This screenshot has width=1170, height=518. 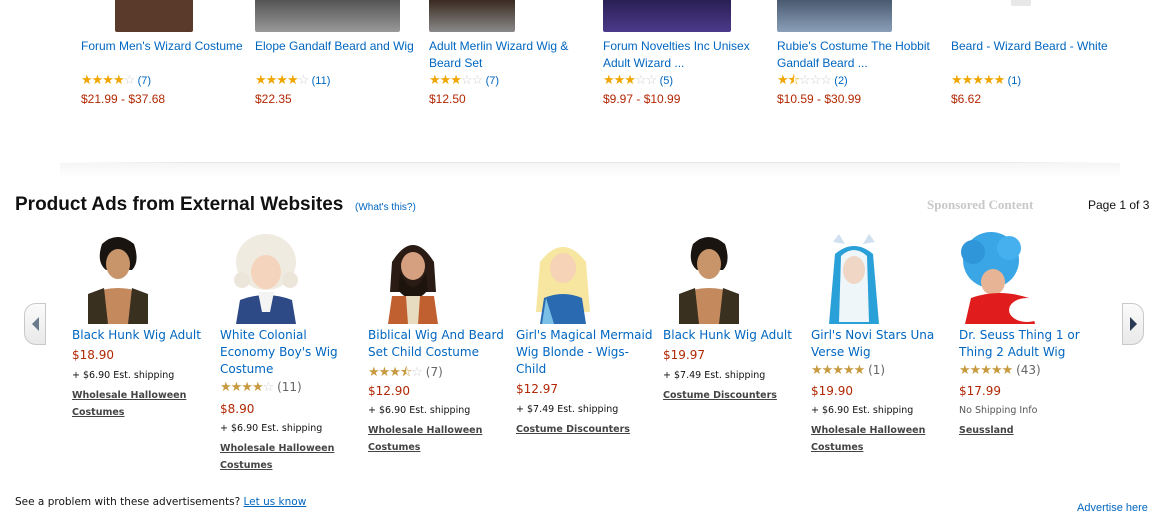 What do you see at coordinates (840, 81) in the screenshot?
I see `review-count: (2)` at bounding box center [840, 81].